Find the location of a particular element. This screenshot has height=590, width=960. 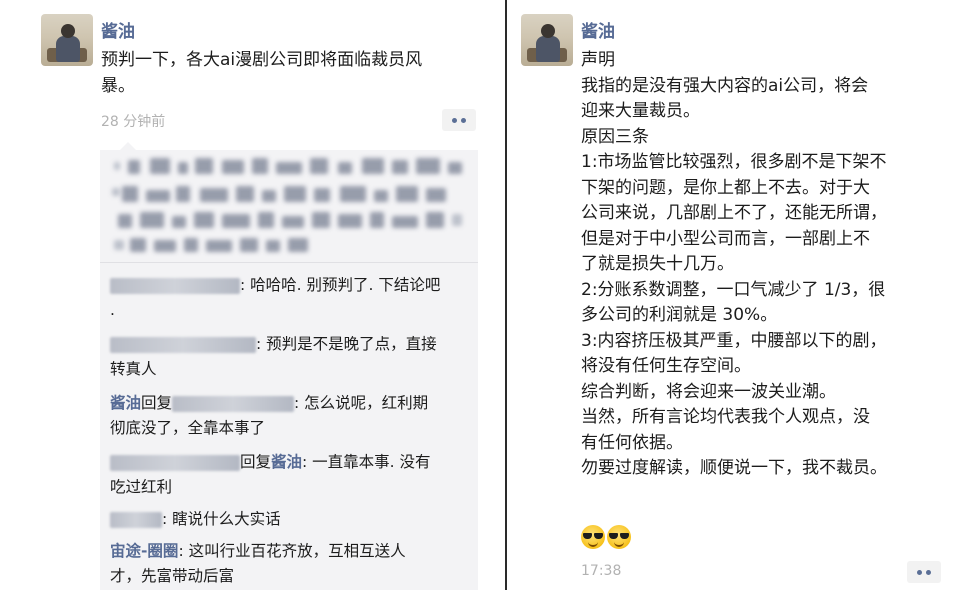

post-text-line: 3:内容挤压极其严重，中腰部以下的剧， is located at coordinates (734, 340).